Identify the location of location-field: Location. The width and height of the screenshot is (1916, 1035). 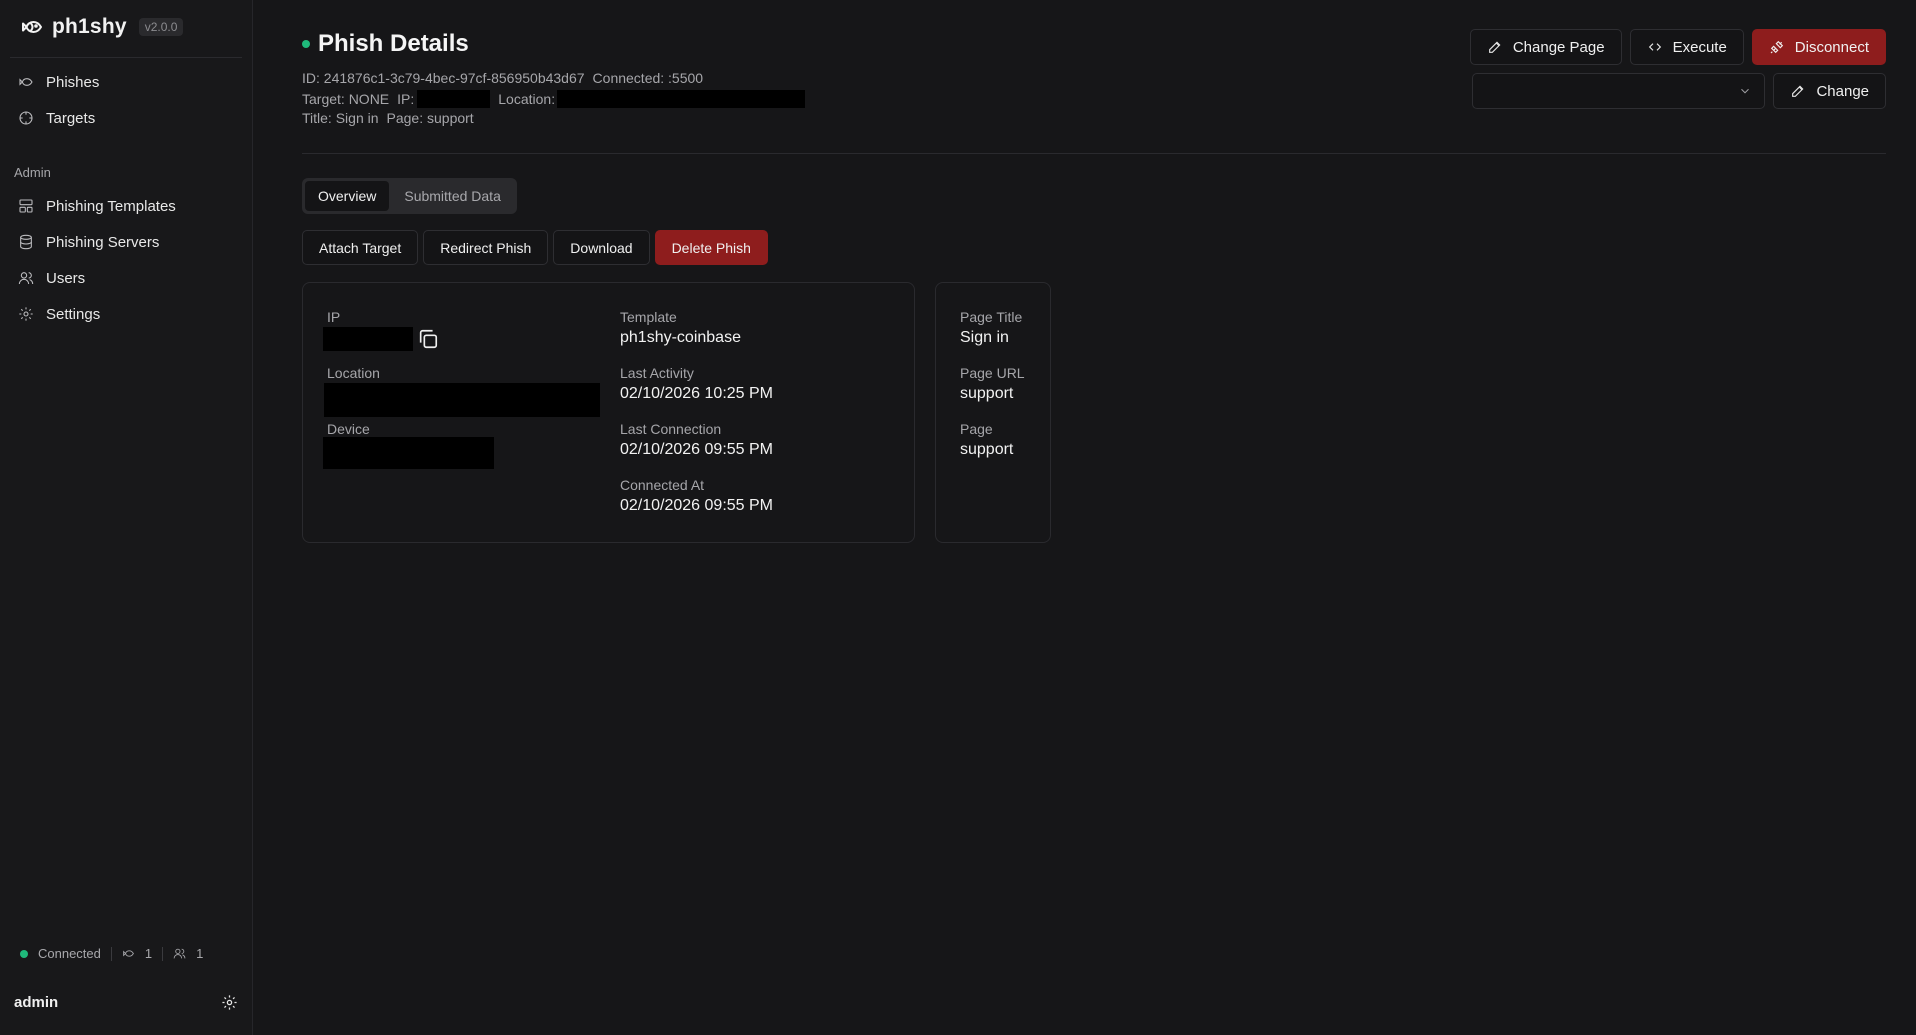
(462, 391).